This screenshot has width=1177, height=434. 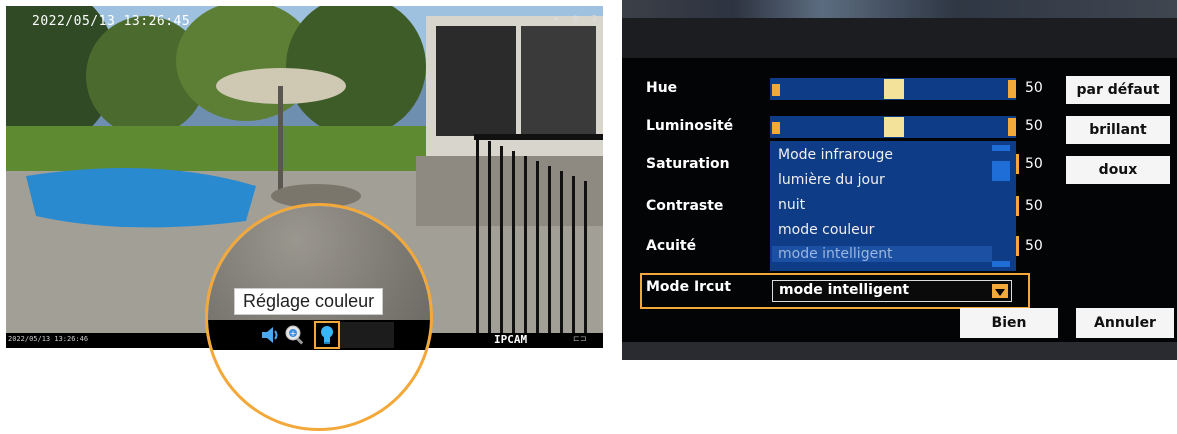 I want to click on chevron-down-icon, so click(x=1000, y=291).